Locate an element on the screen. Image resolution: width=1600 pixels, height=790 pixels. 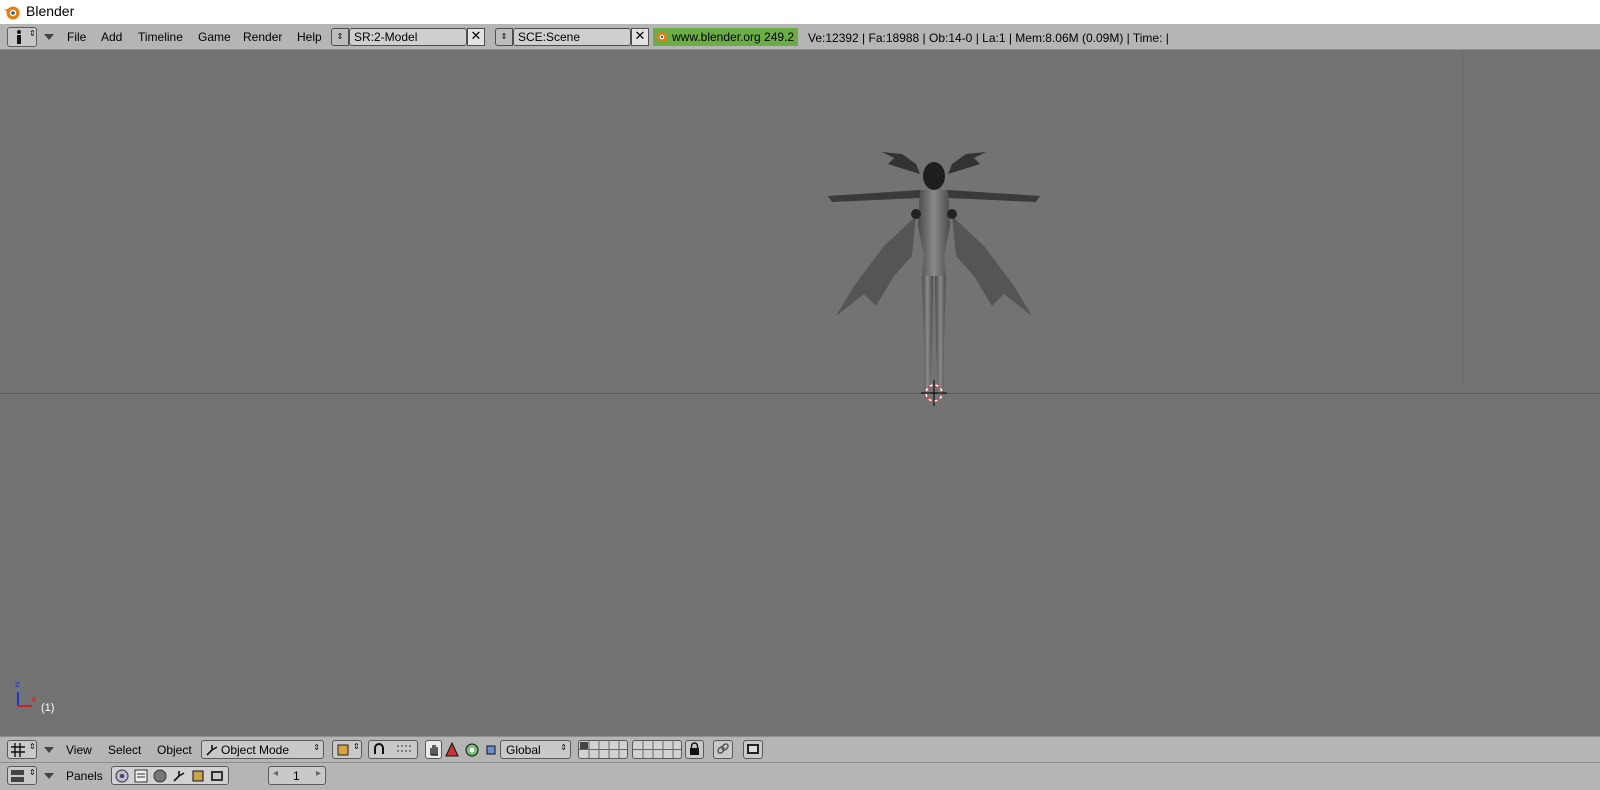
draw-type-button: ⇕ is located at coordinates (347, 749).